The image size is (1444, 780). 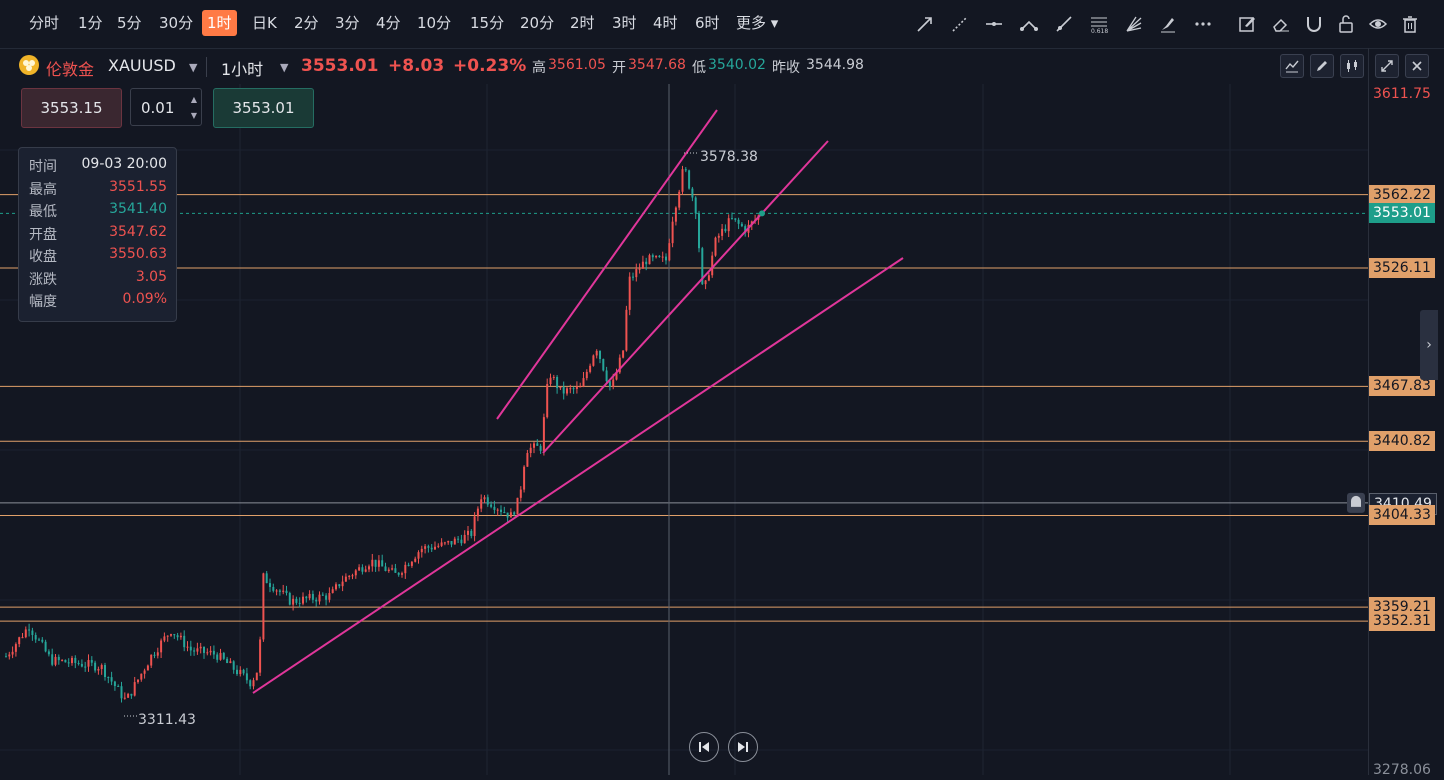 What do you see at coordinates (994, 24) in the screenshot?
I see `horizontal-line-tool` at bounding box center [994, 24].